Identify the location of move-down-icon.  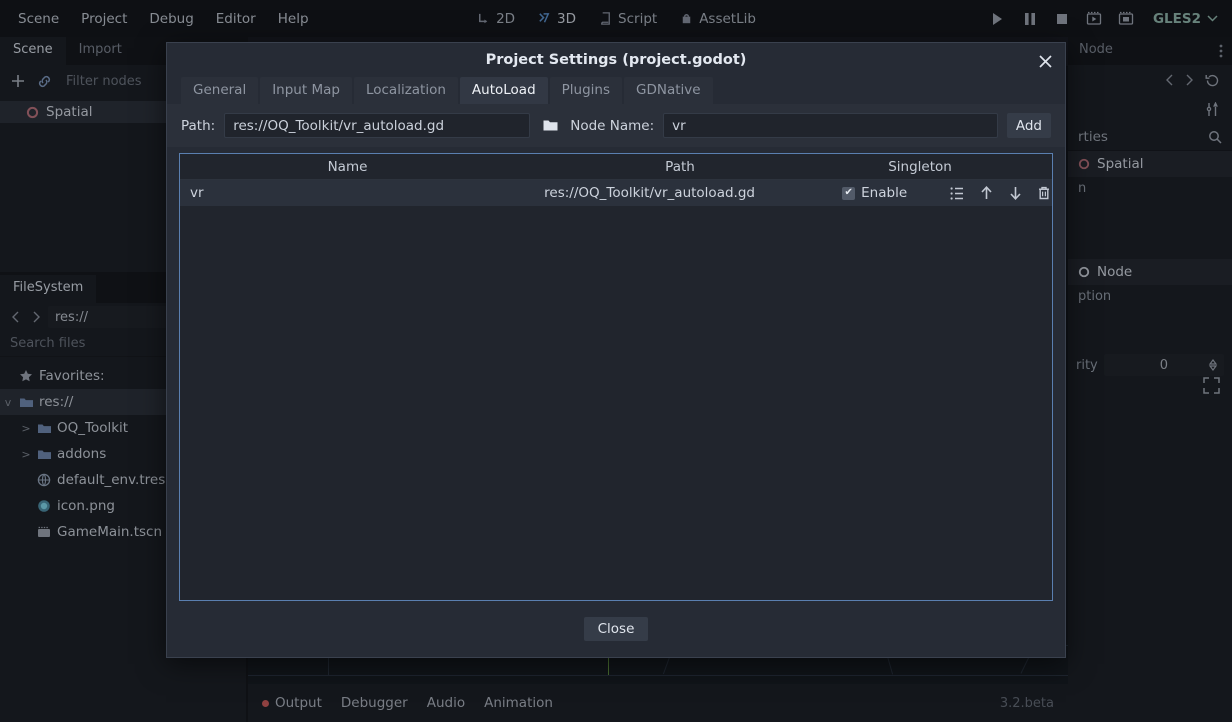
(1015, 193).